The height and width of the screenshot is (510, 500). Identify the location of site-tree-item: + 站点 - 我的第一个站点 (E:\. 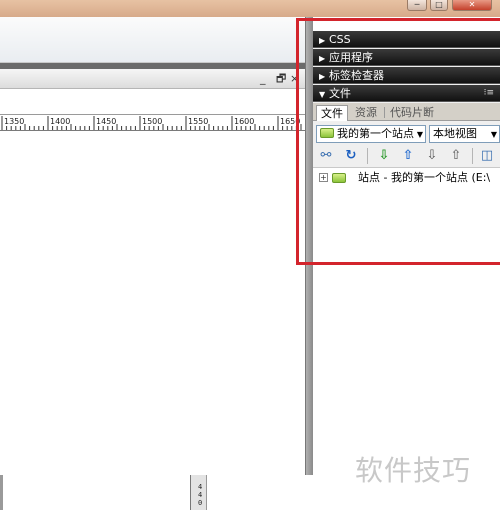
(406, 178).